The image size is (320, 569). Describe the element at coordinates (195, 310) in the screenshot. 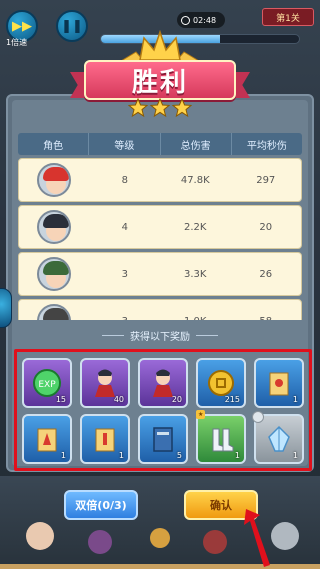

I see `row-damage: 1.0K` at that location.